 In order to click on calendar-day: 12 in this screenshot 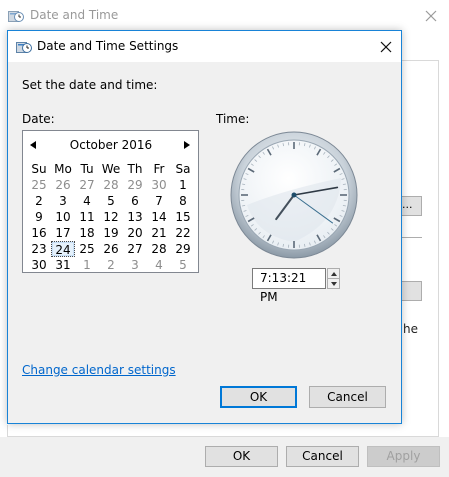, I will do `click(111, 217)`.